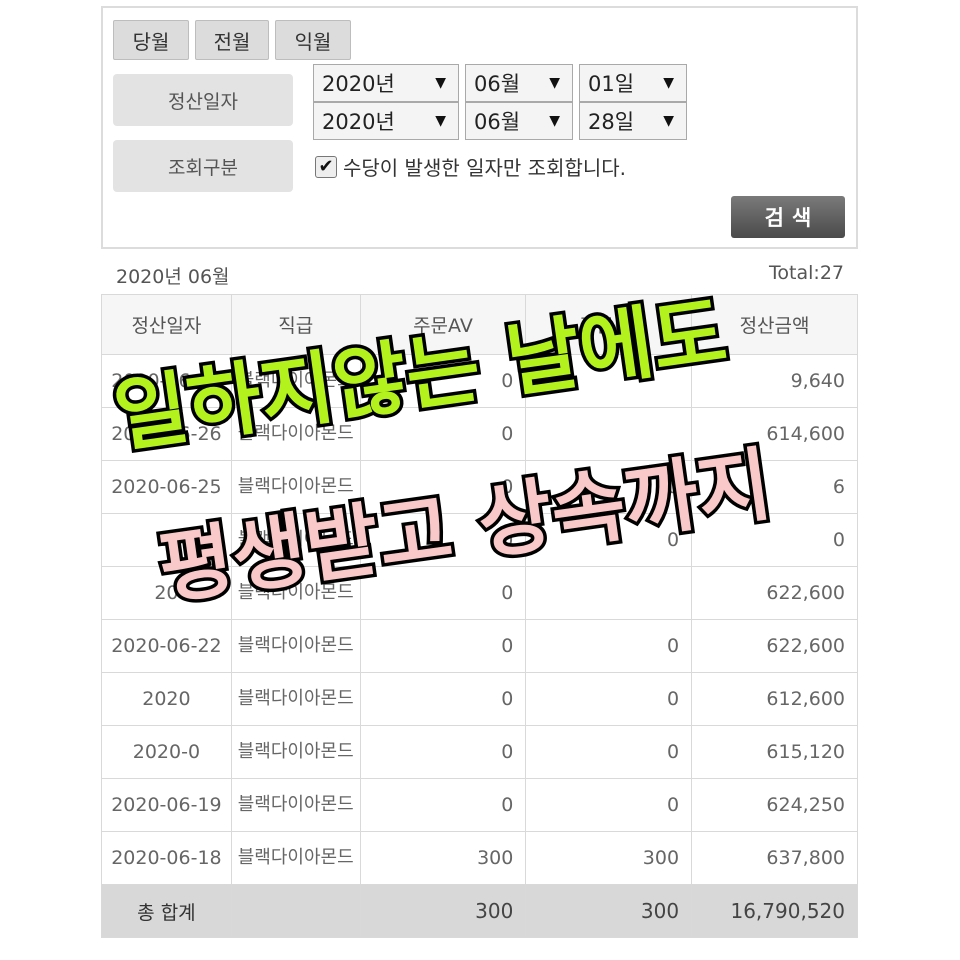  What do you see at coordinates (485, 168) in the screenshot?
I see `allowance-only-label: 수당이 발생한 일자만 조회합니다.` at bounding box center [485, 168].